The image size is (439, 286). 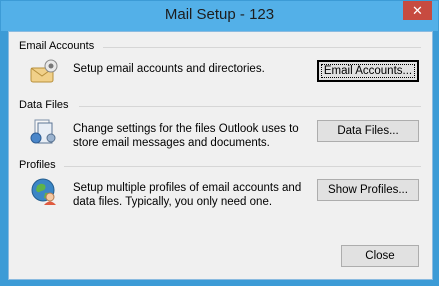 I want to click on profiles-separator, so click(x=242, y=166).